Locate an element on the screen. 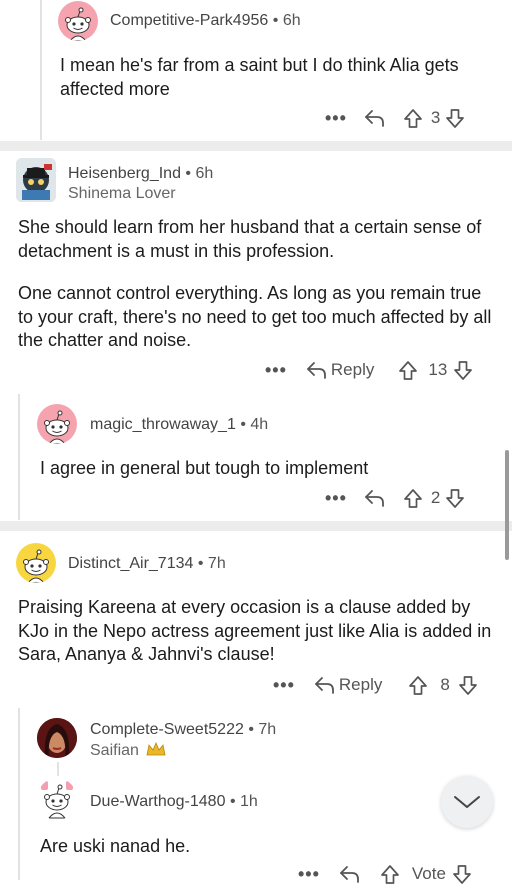 The image size is (512, 886). comment-actions: ••• Reply 13 is located at coordinates (369, 370).